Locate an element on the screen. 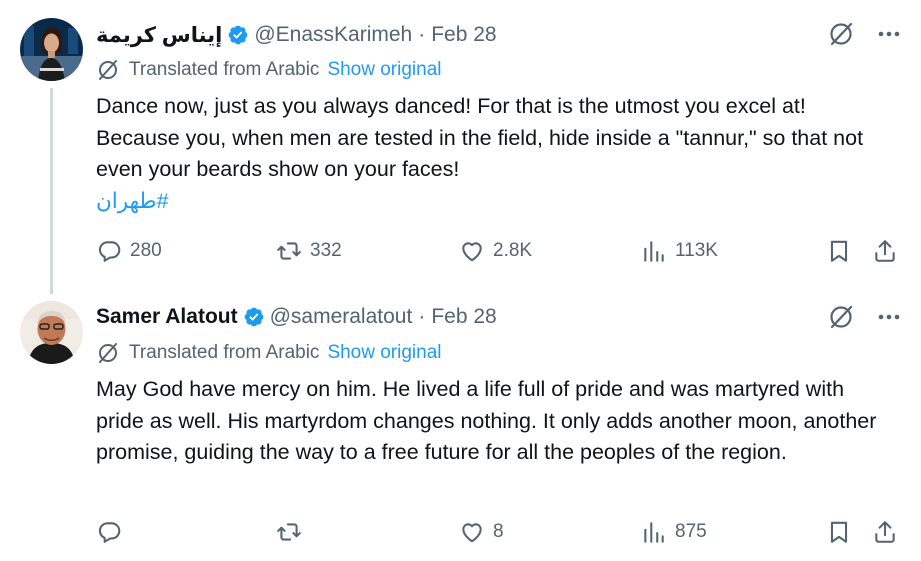  like-count: 8 is located at coordinates (498, 531).